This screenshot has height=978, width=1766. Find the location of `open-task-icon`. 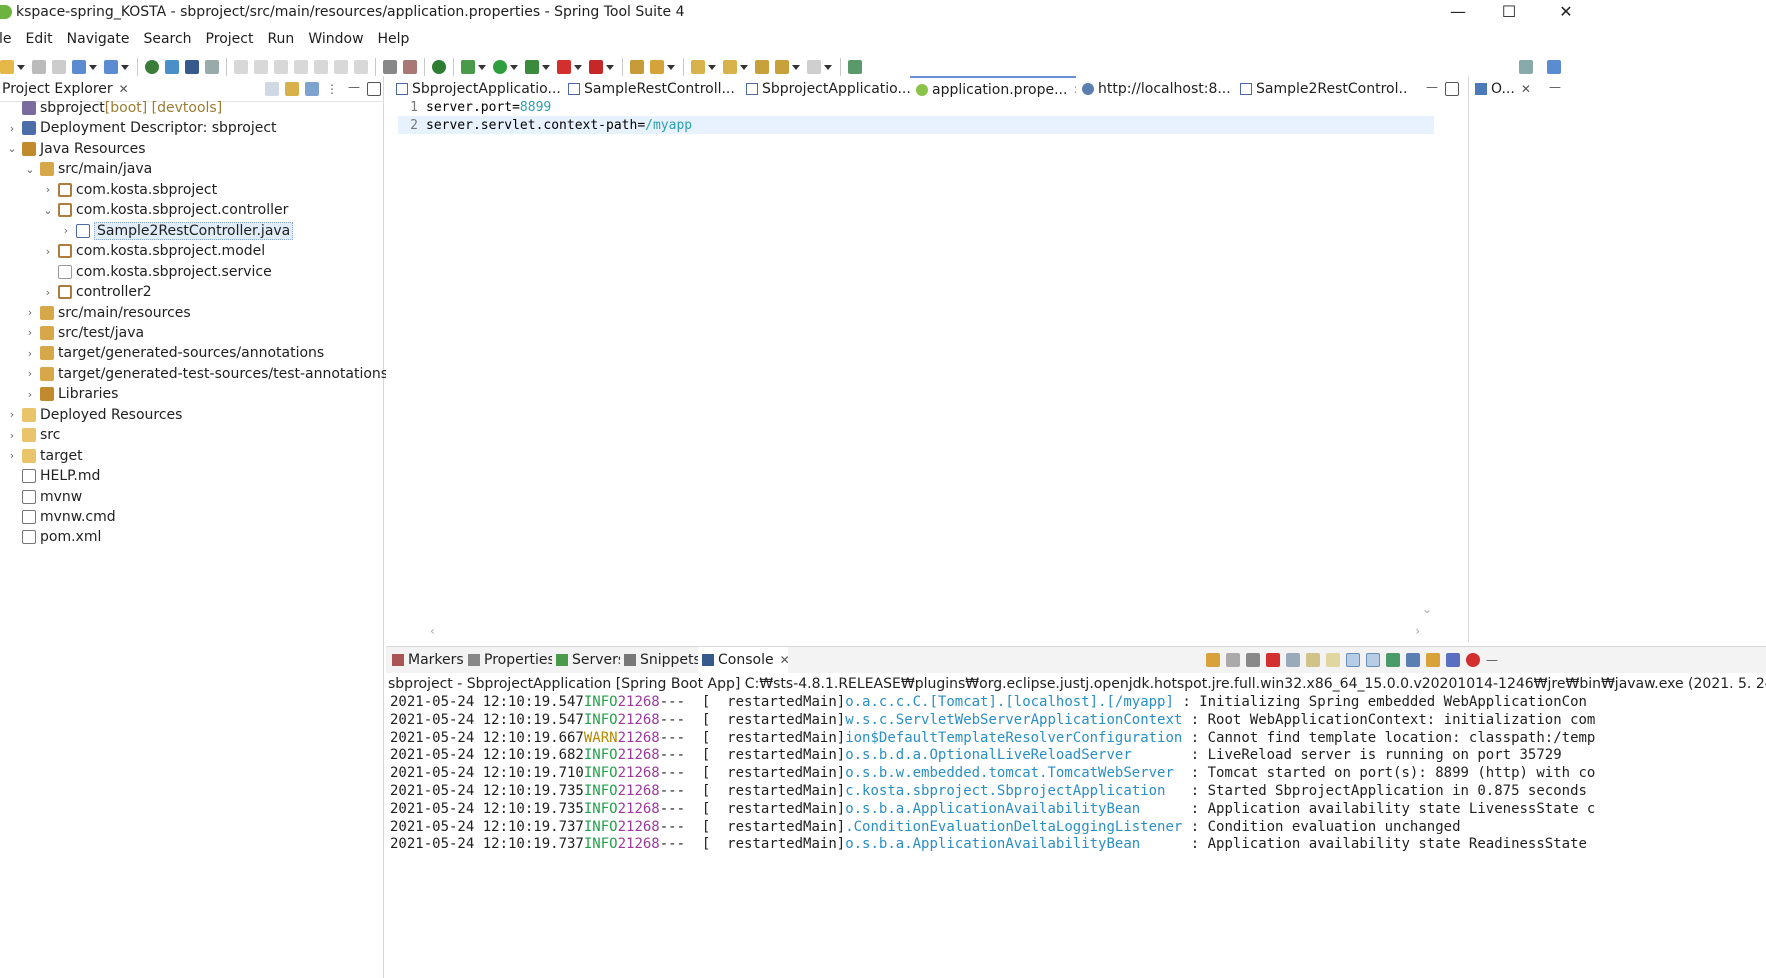

open-task-icon is located at coordinates (637, 67).